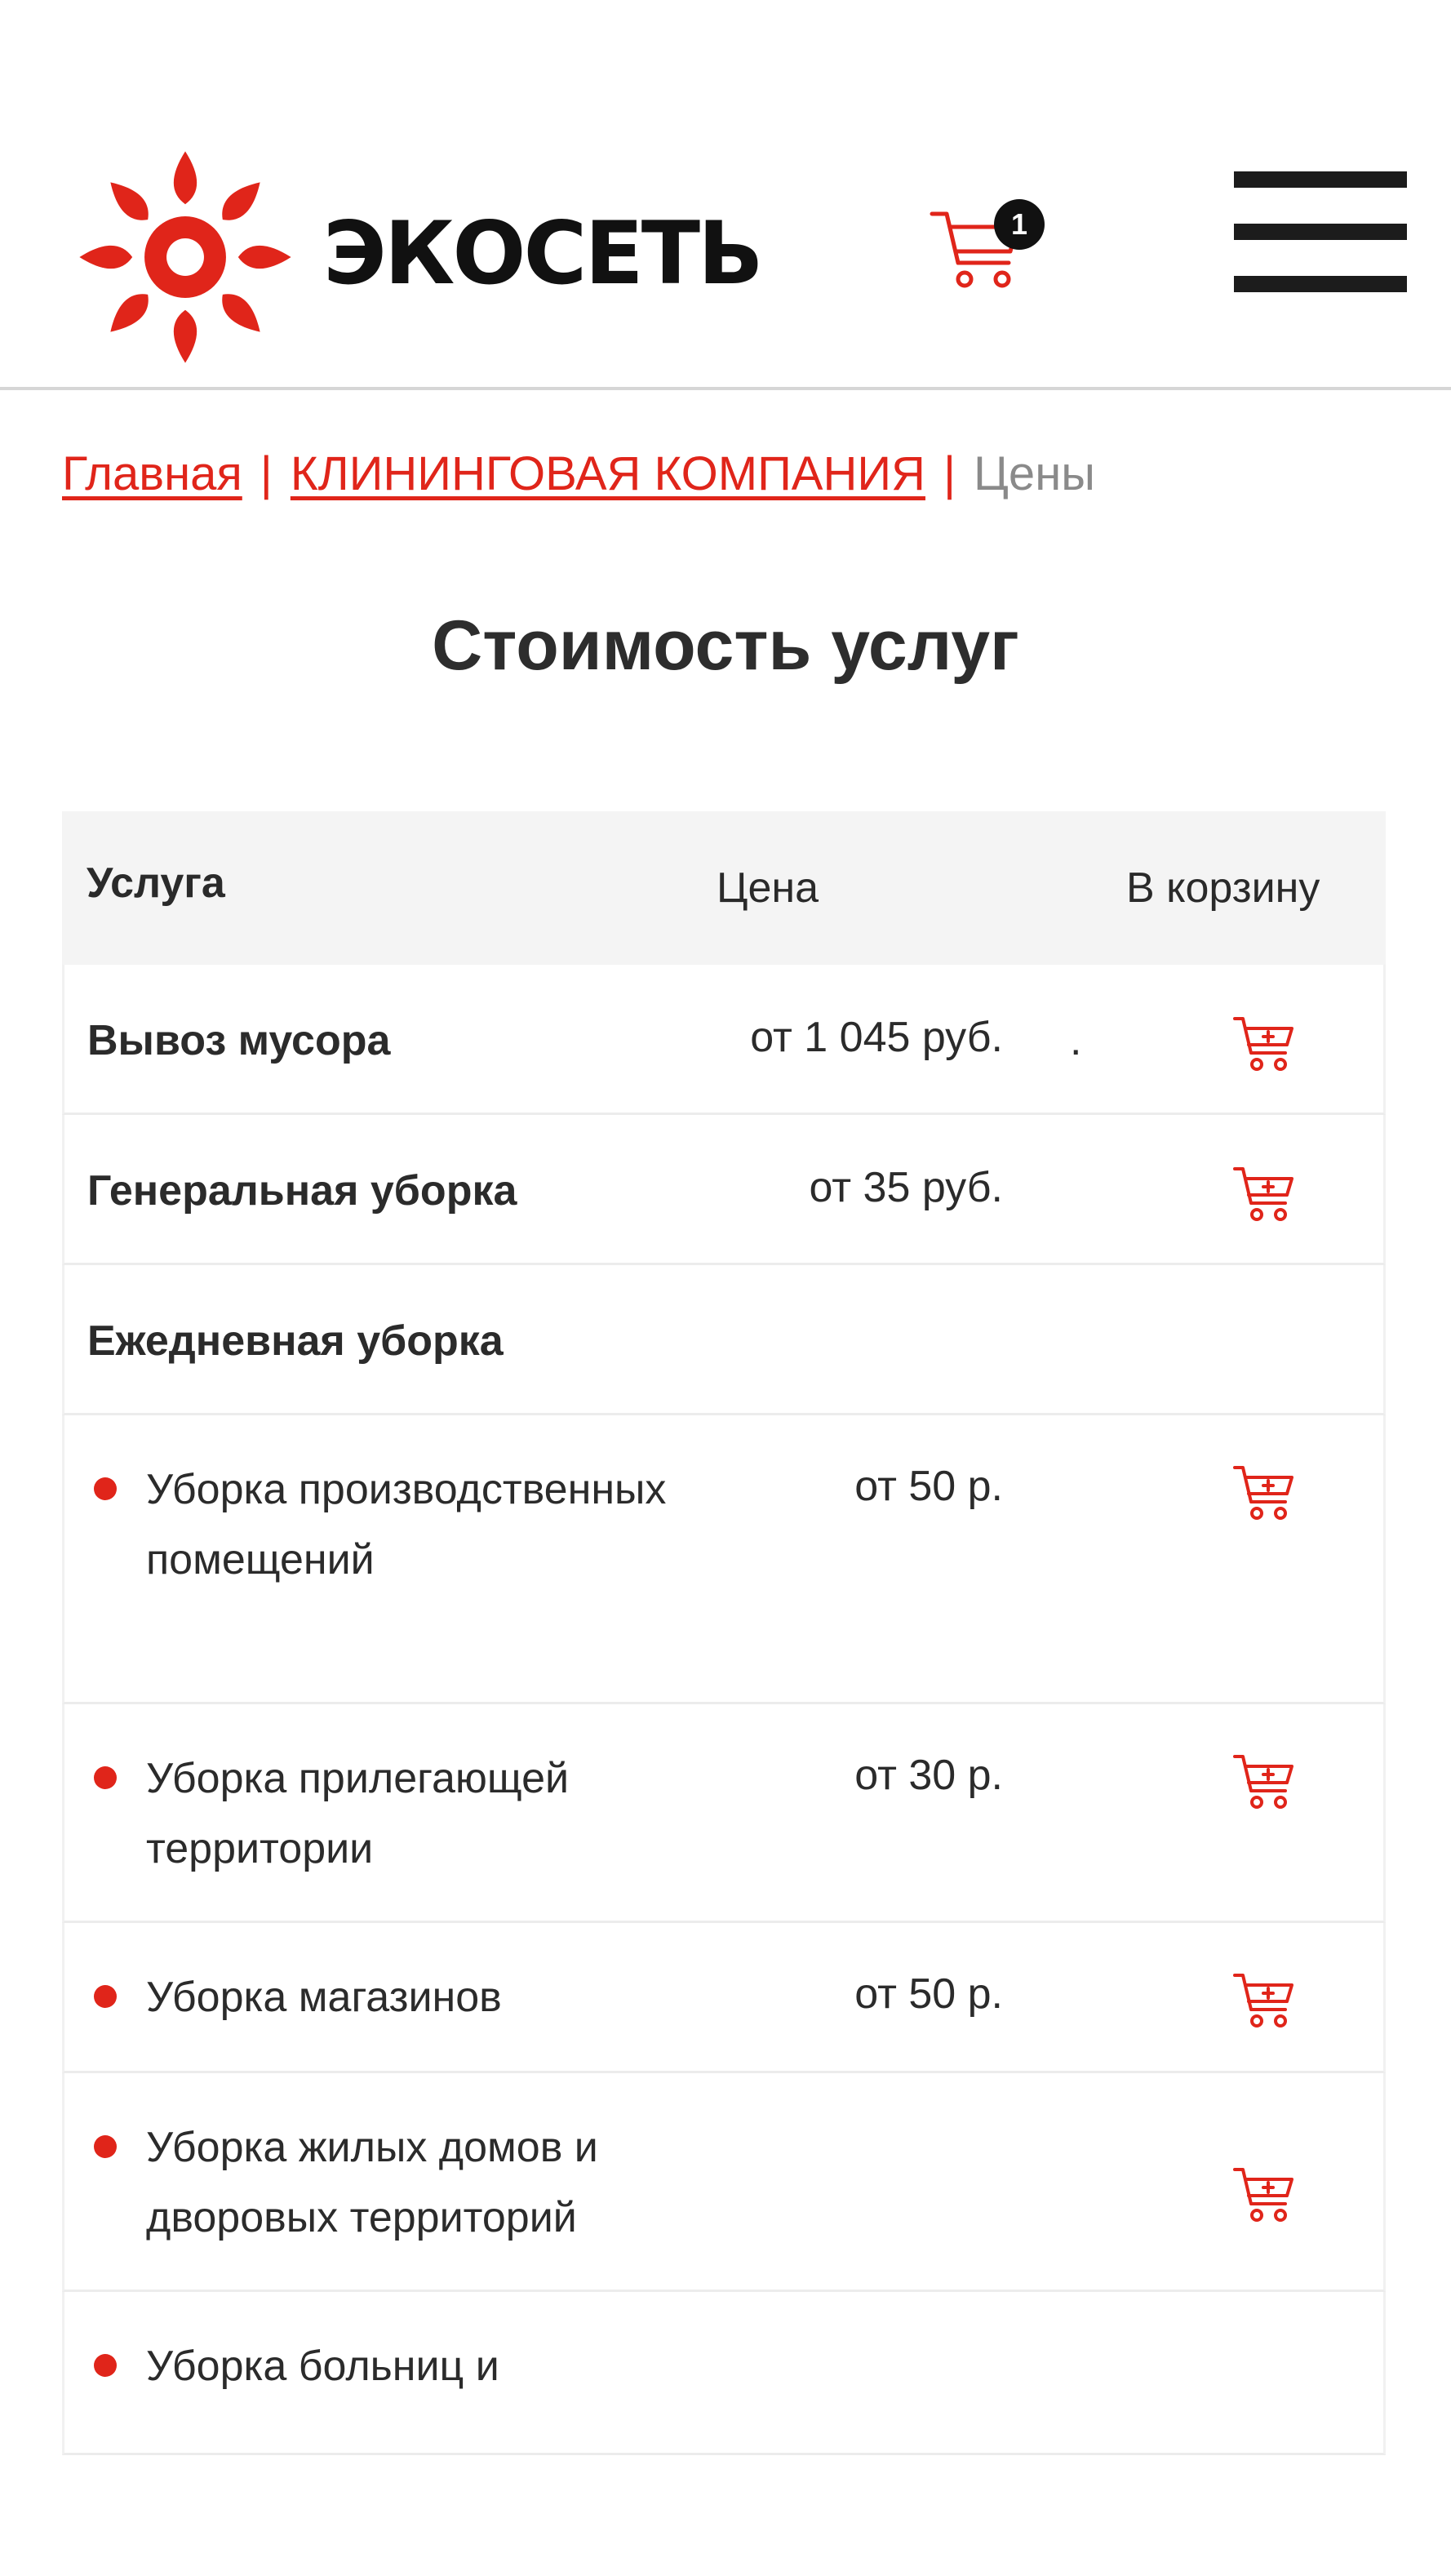 This screenshot has height=2576, width=1451. I want to click on table-header: Услуга Цена В корзину, so click(724, 888).